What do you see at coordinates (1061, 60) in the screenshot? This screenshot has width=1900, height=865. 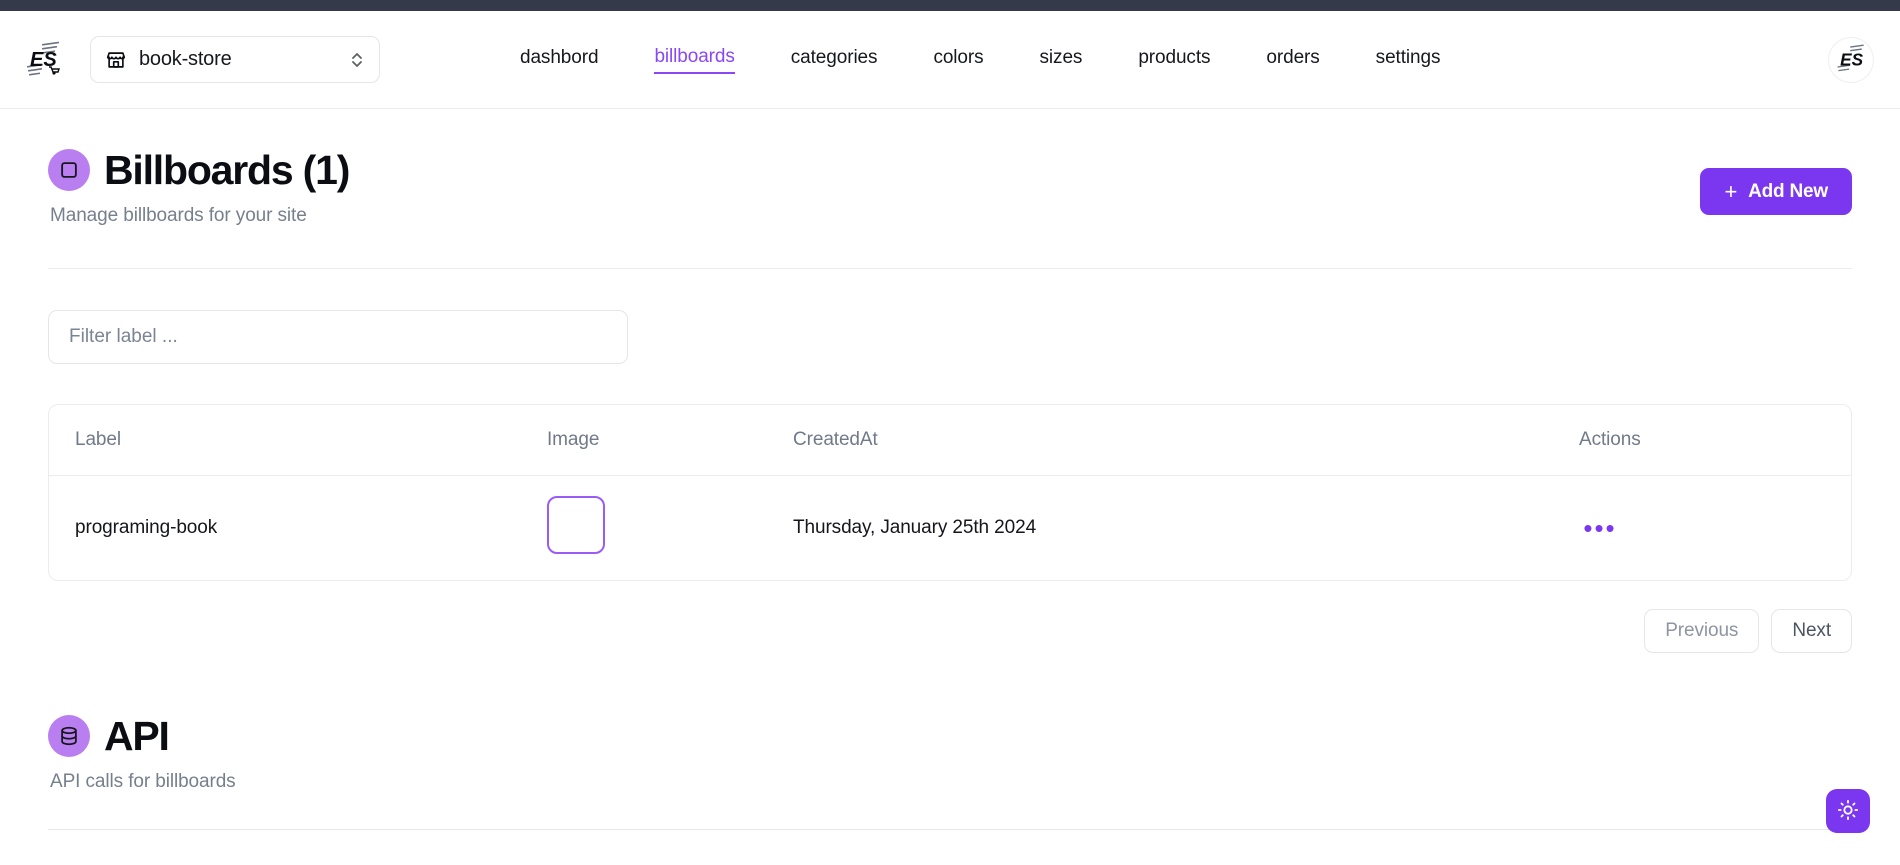 I see `nav-link-sizes: sizes` at bounding box center [1061, 60].